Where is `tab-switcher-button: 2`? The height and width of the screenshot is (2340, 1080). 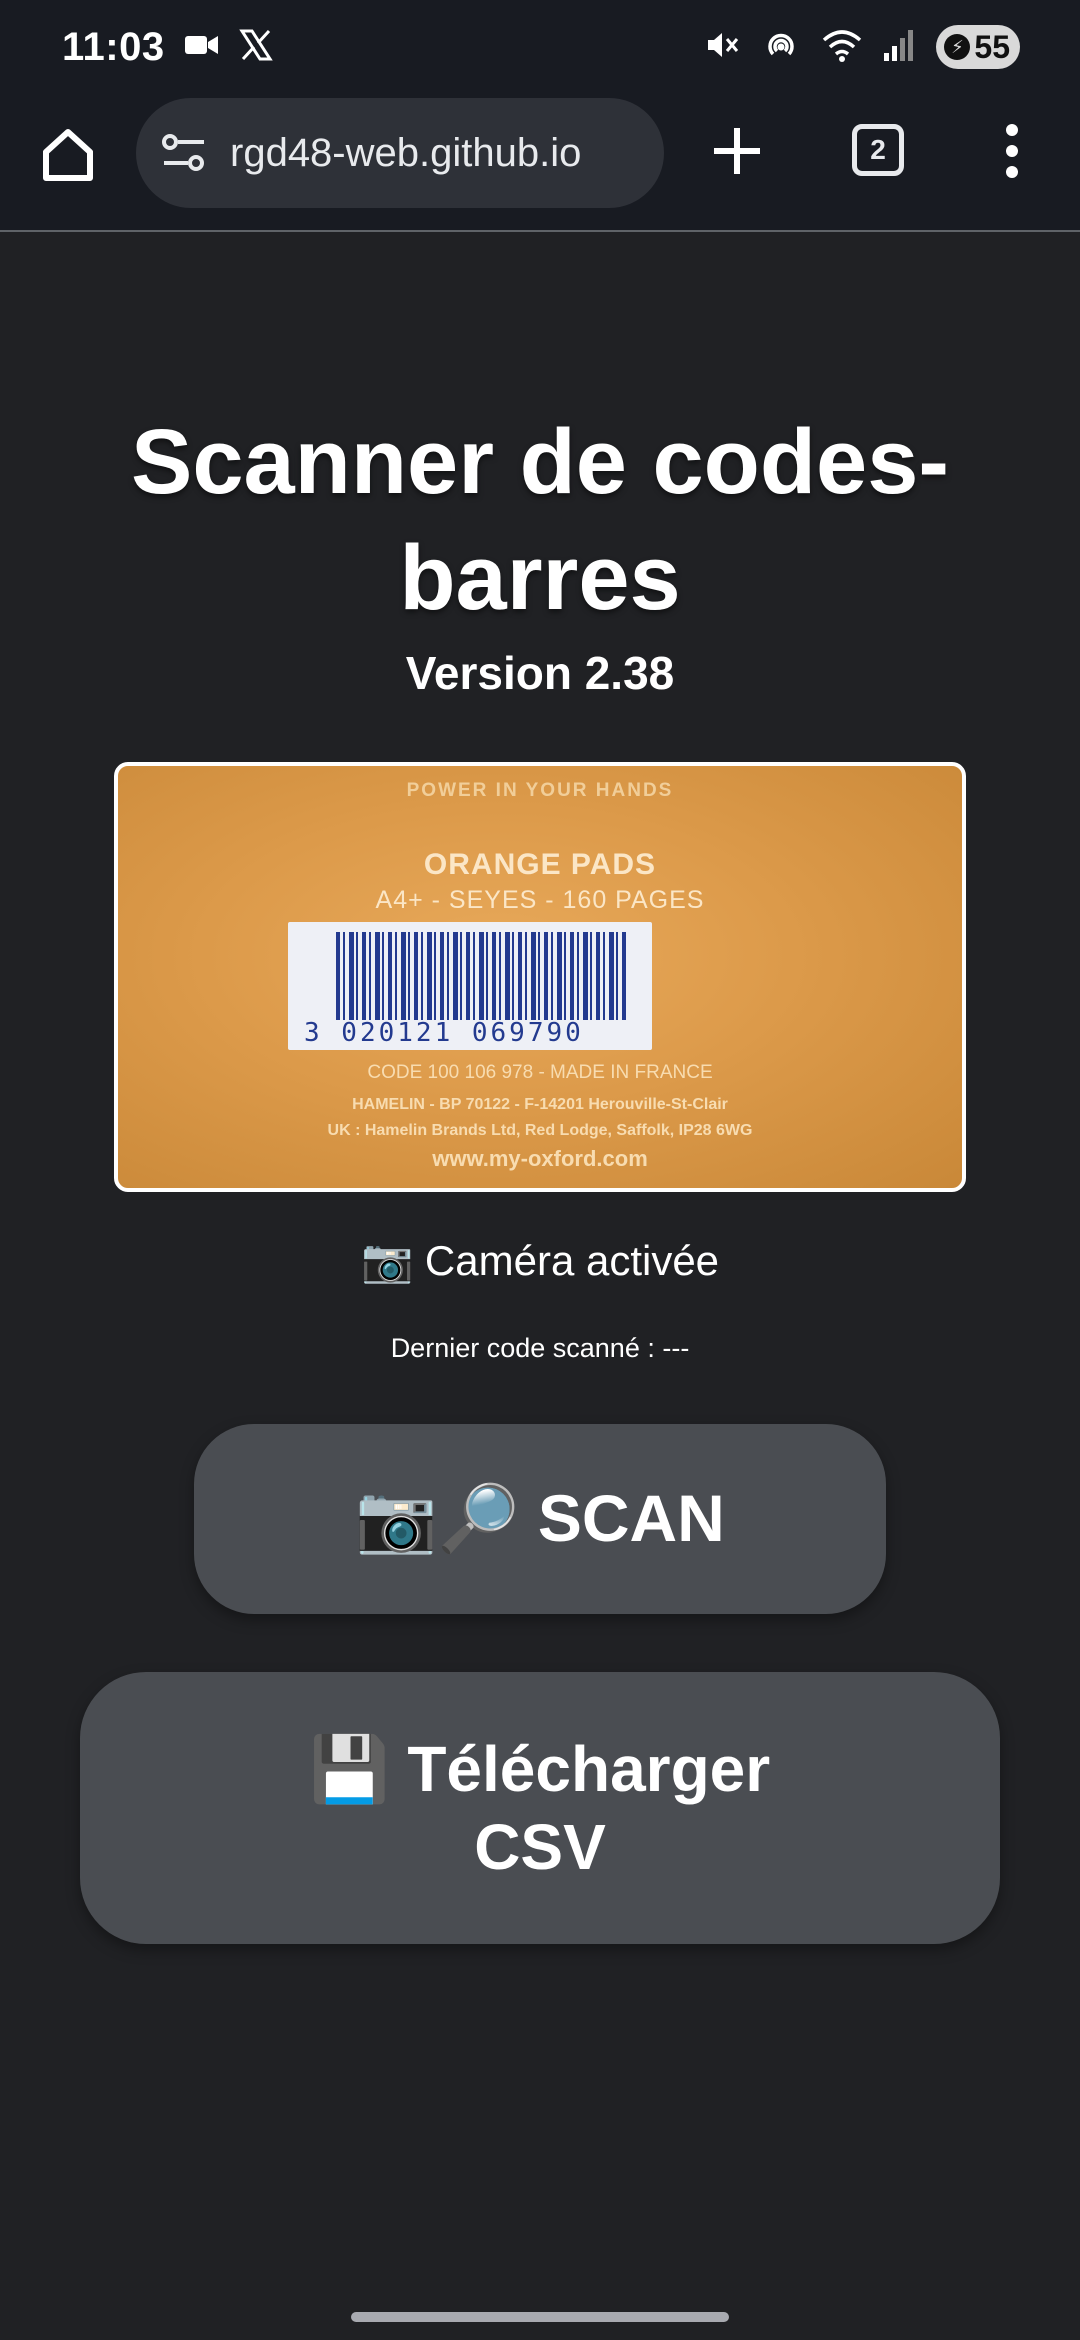 tab-switcher-button: 2 is located at coordinates (878, 150).